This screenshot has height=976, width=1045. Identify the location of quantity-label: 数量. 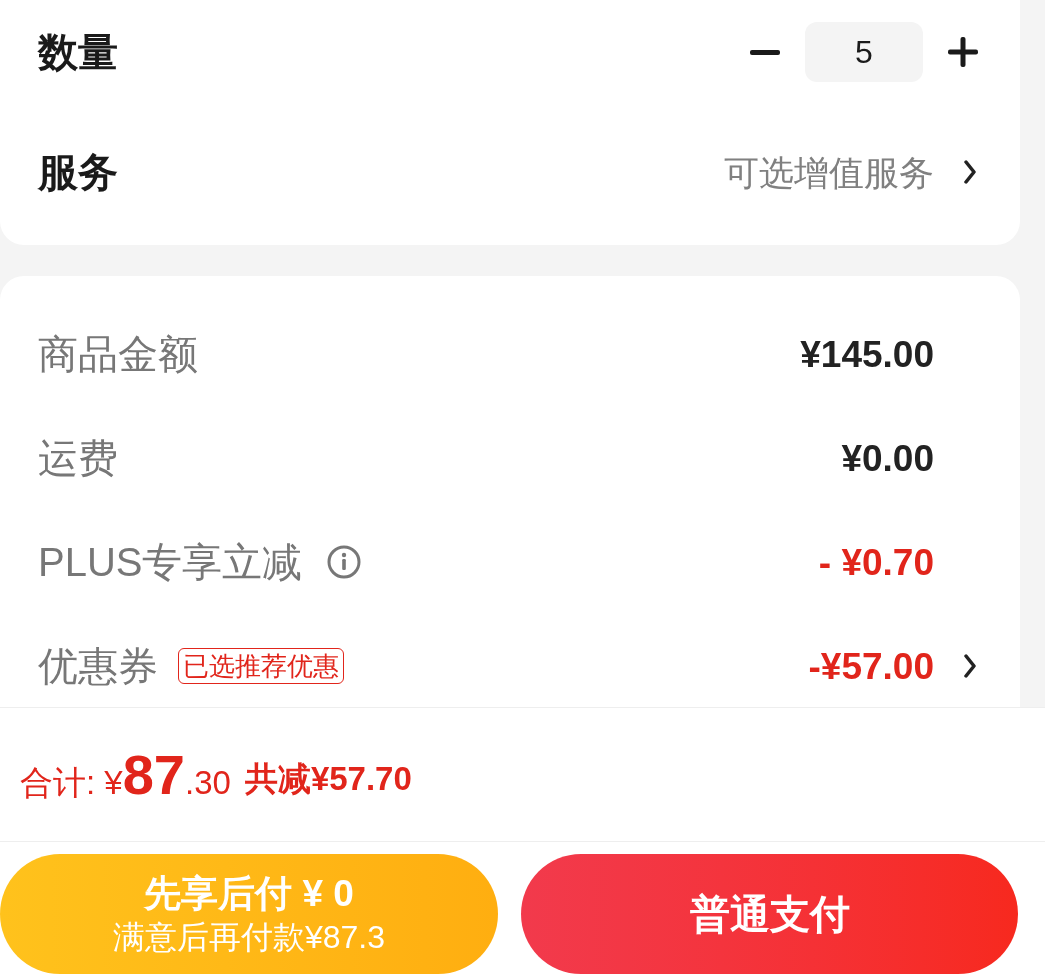
(78, 52).